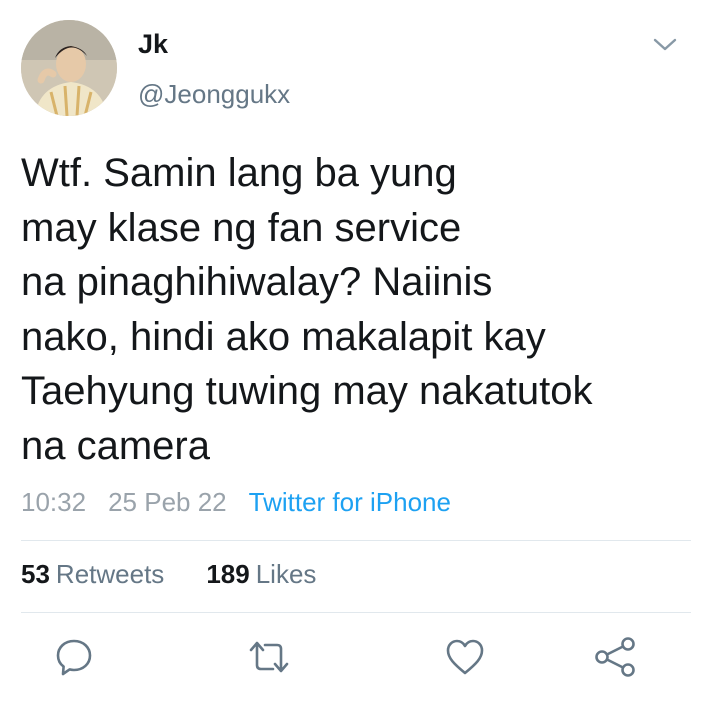 This screenshot has width=720, height=702. I want to click on tweet-text-line: Taehyung tuwing may nakatutok, so click(307, 391).